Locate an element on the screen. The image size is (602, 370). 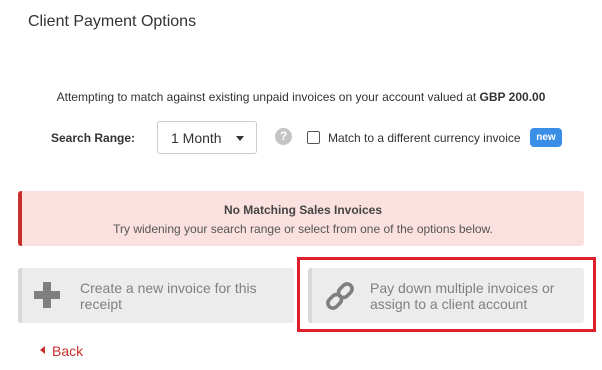
caret-down-icon is located at coordinates (240, 138).